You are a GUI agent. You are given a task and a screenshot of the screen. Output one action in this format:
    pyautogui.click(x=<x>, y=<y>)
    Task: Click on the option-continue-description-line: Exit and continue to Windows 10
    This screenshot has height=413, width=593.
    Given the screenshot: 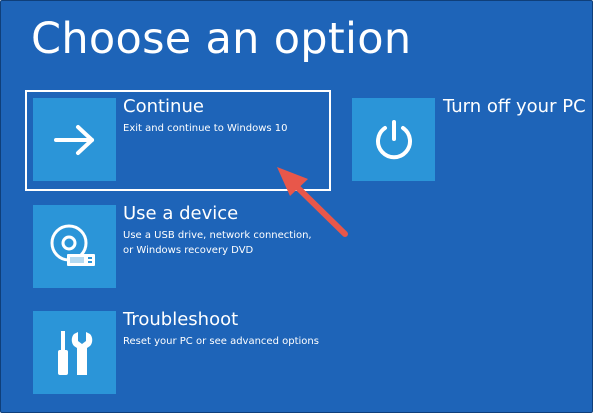 What is the action you would take?
    pyautogui.click(x=205, y=128)
    